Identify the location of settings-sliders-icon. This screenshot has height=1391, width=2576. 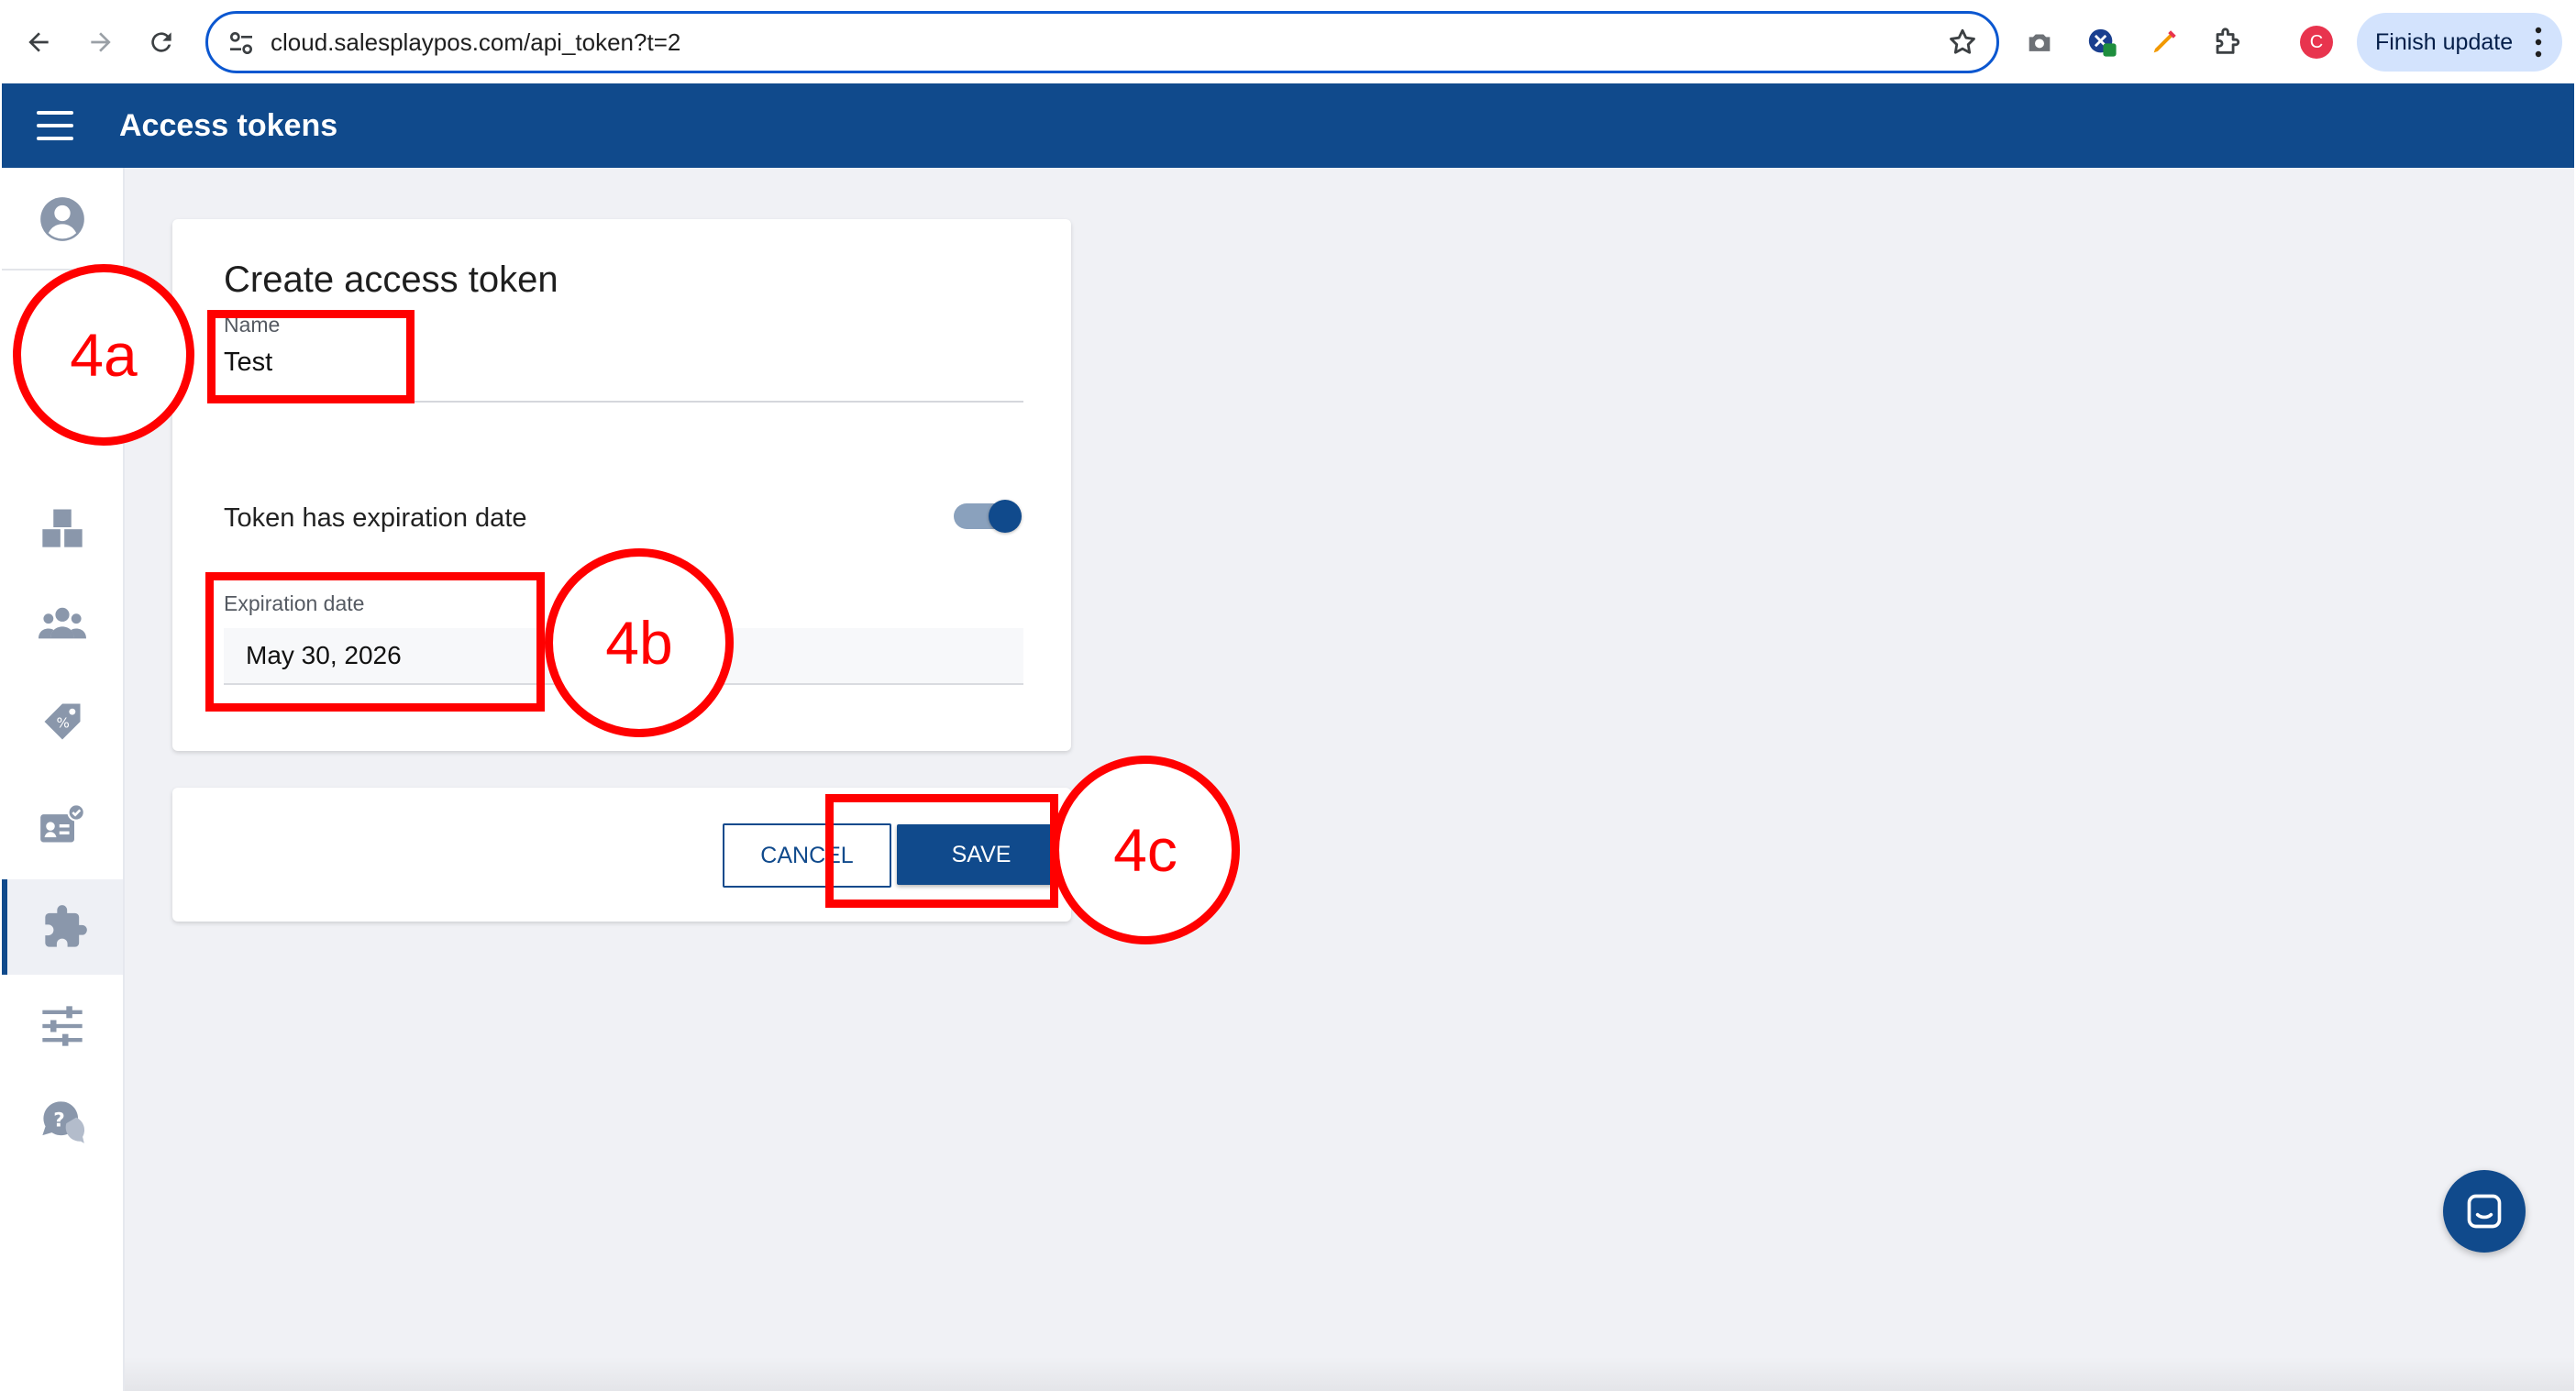
(62, 1026).